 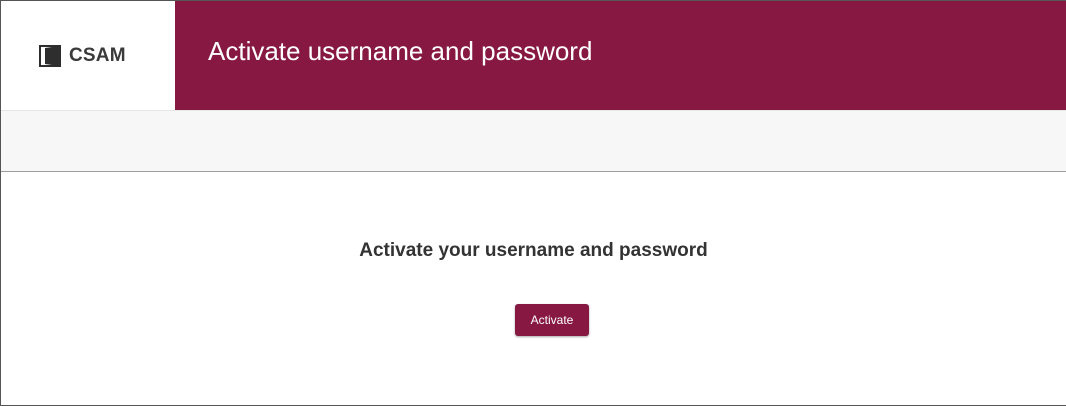 I want to click on csam-door-logo-icon, so click(x=50, y=55).